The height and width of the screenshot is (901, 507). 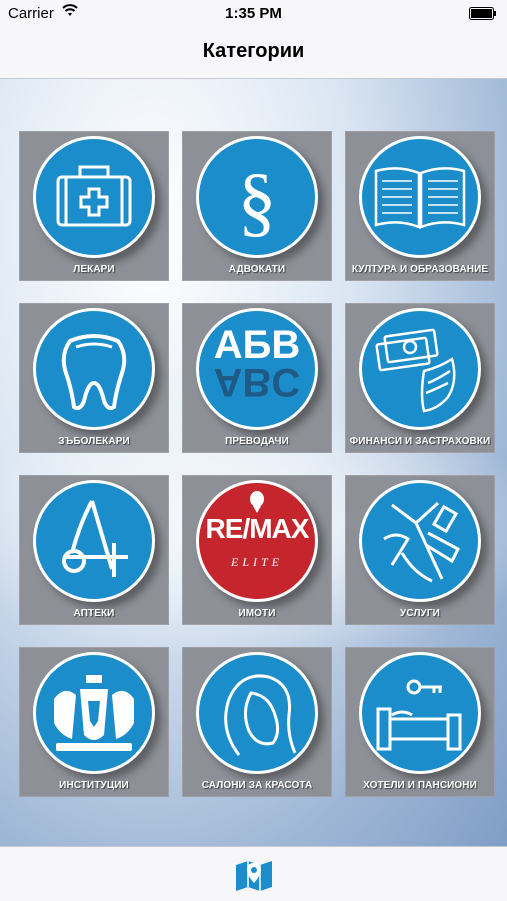 I want to click on woman-profile-icon, so click(x=257, y=713).